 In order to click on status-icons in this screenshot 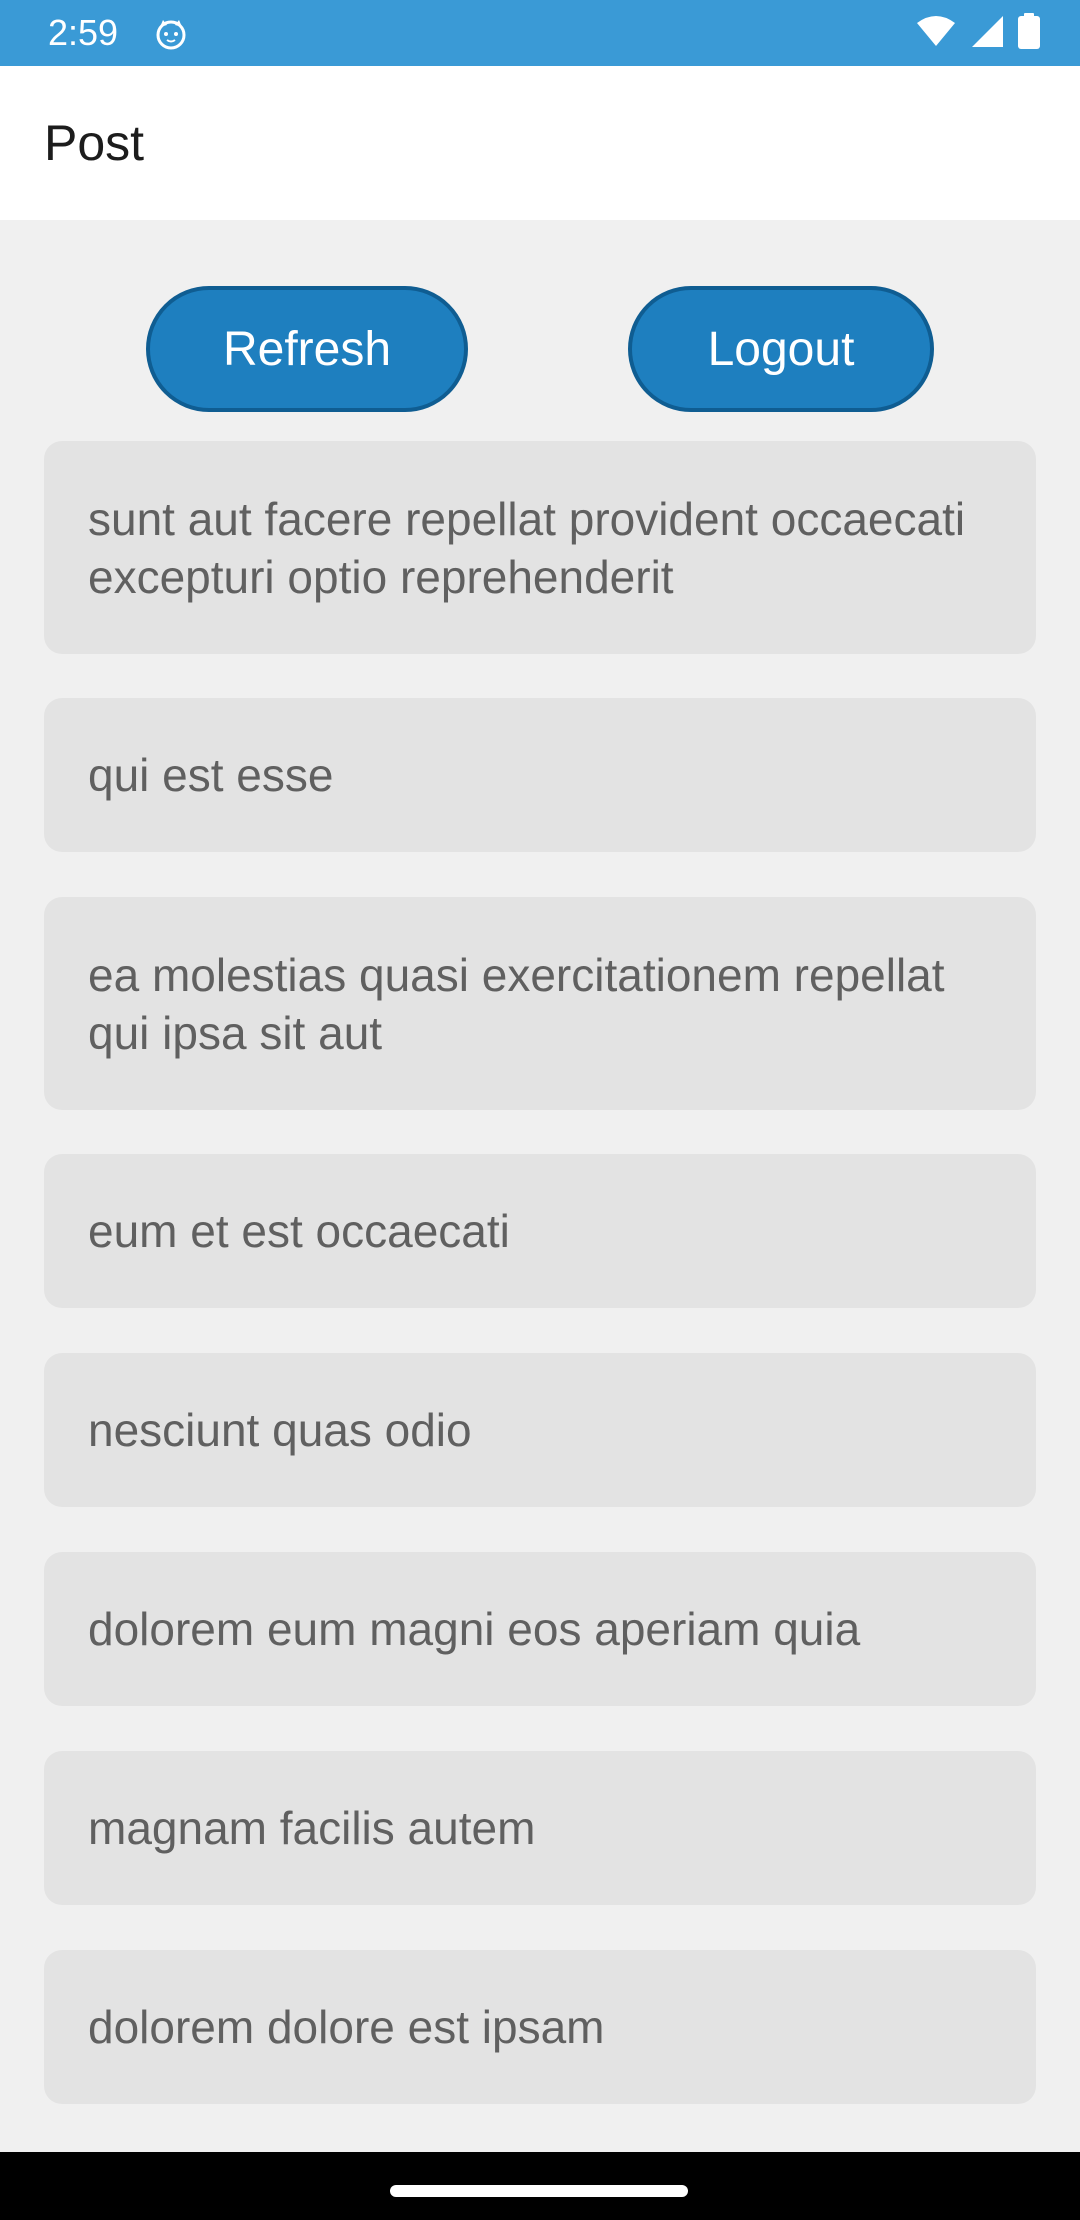, I will do `click(978, 33)`.